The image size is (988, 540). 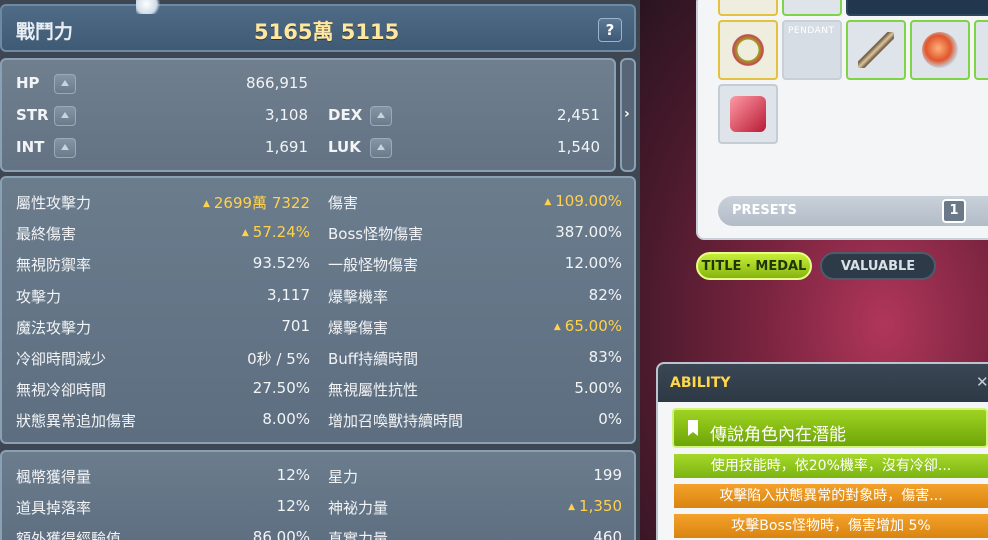 I want to click on stat-row-str: STR 3,108, so click(x=166, y=118).